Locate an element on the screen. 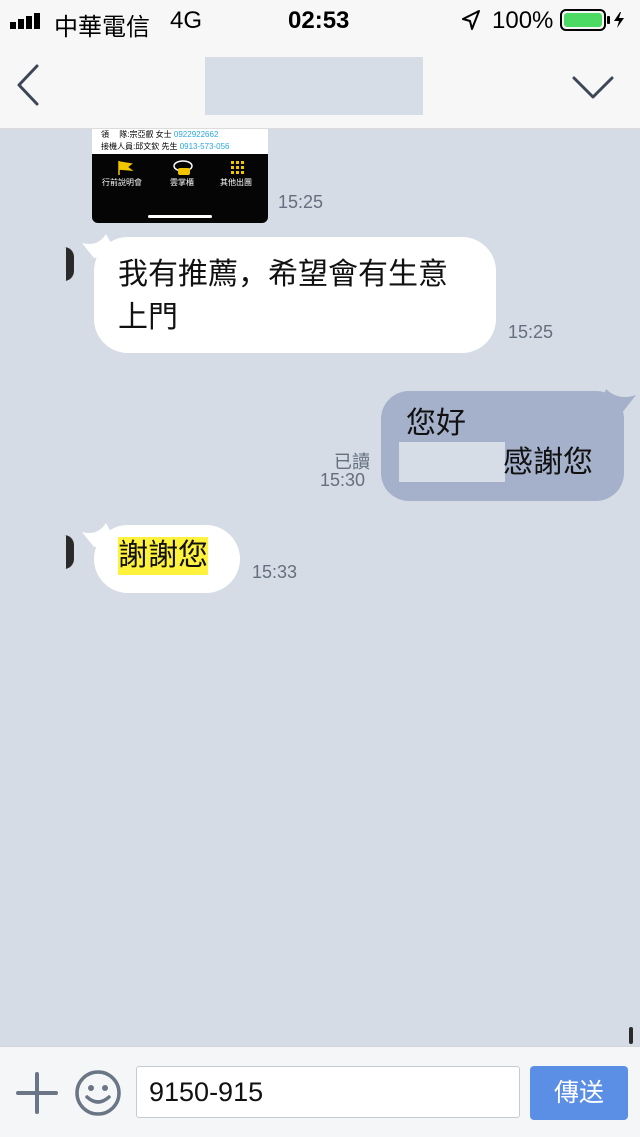 This screenshot has height=1137, width=640. plus-icon is located at coordinates (37, 1093).